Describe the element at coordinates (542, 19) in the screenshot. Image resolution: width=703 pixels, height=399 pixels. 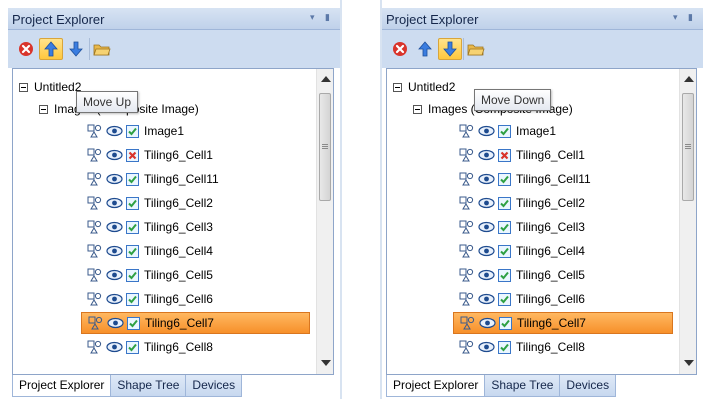
I see `panel-titlebar: Project Explorer ▾ ▮` at that location.